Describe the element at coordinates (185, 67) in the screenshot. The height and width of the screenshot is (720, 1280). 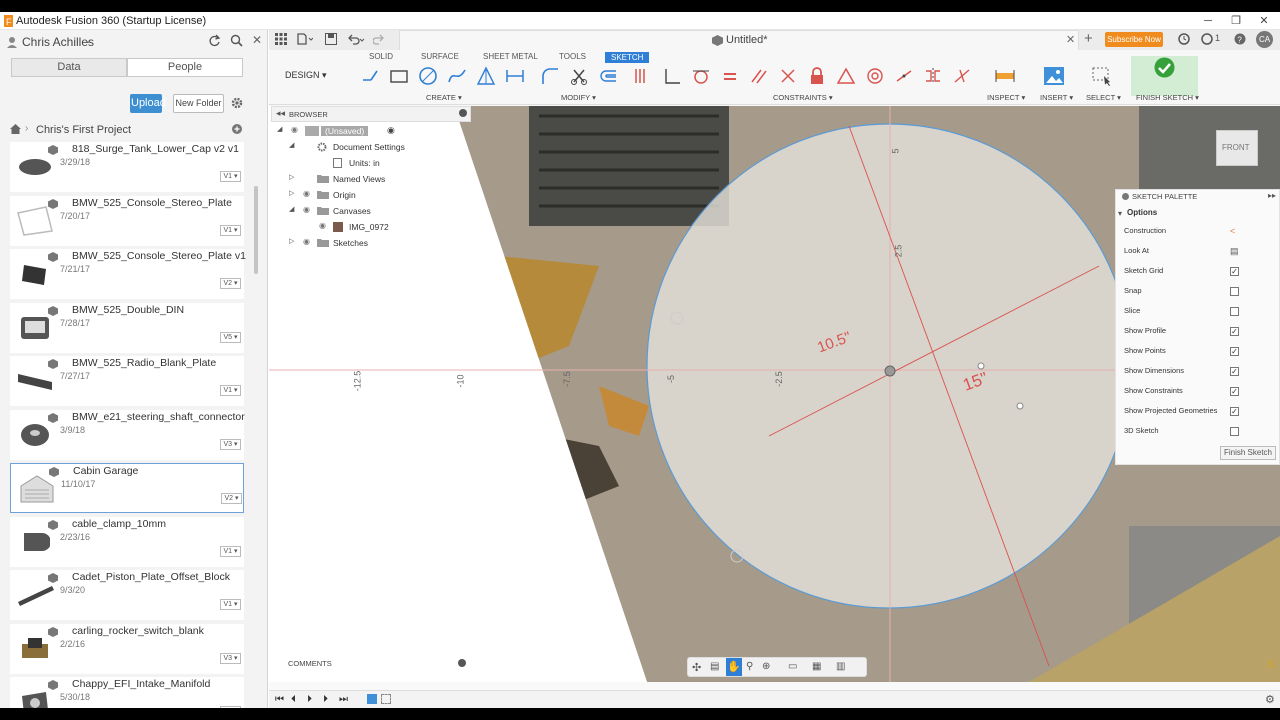
I see `tab-people: People` at that location.